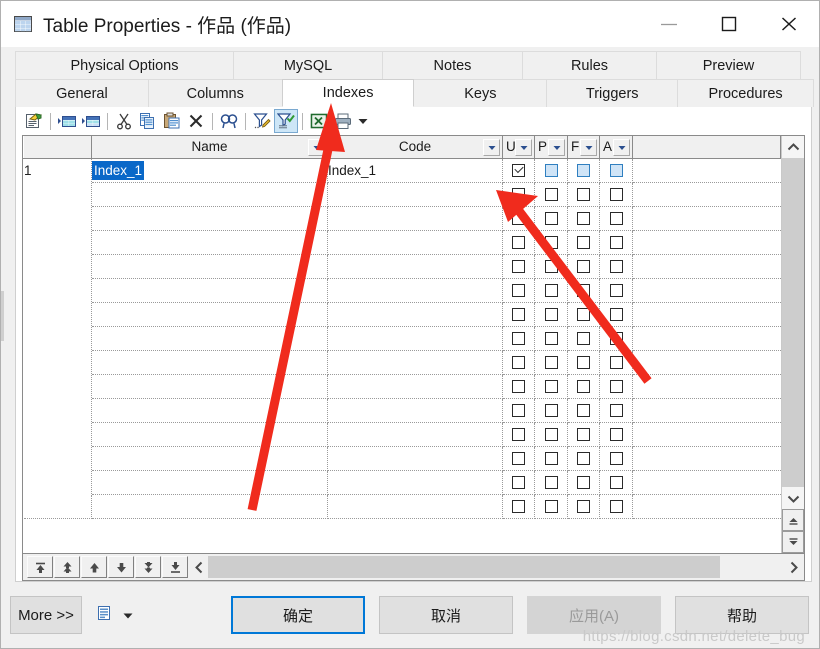  What do you see at coordinates (742, 615) in the screenshot?
I see `help-button: 帮助` at bounding box center [742, 615].